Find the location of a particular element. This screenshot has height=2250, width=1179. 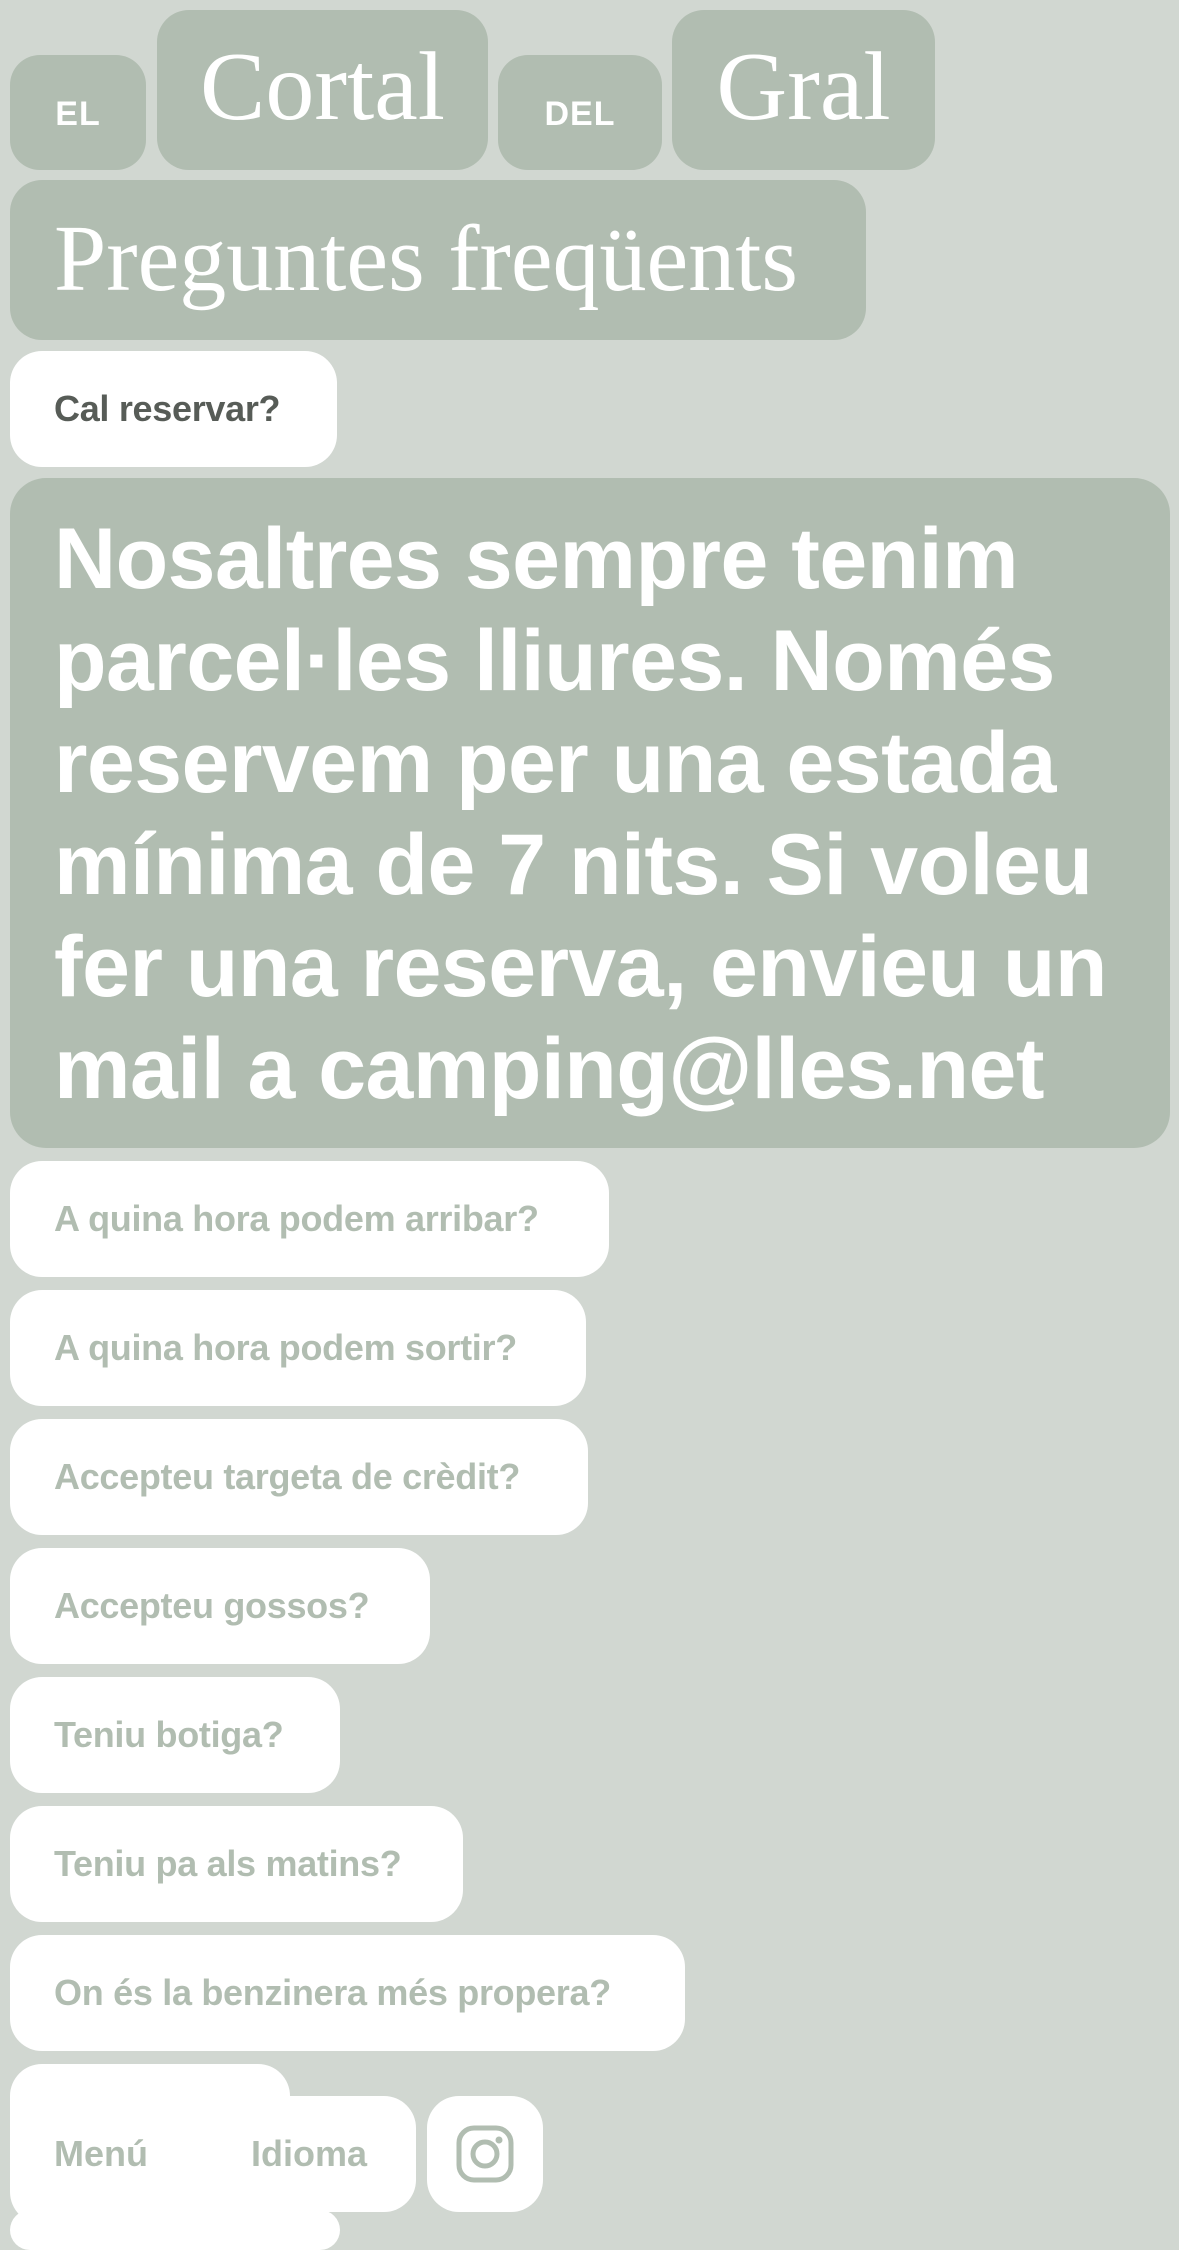

faq-section-title: Preguntes freqüents is located at coordinates (438, 260).